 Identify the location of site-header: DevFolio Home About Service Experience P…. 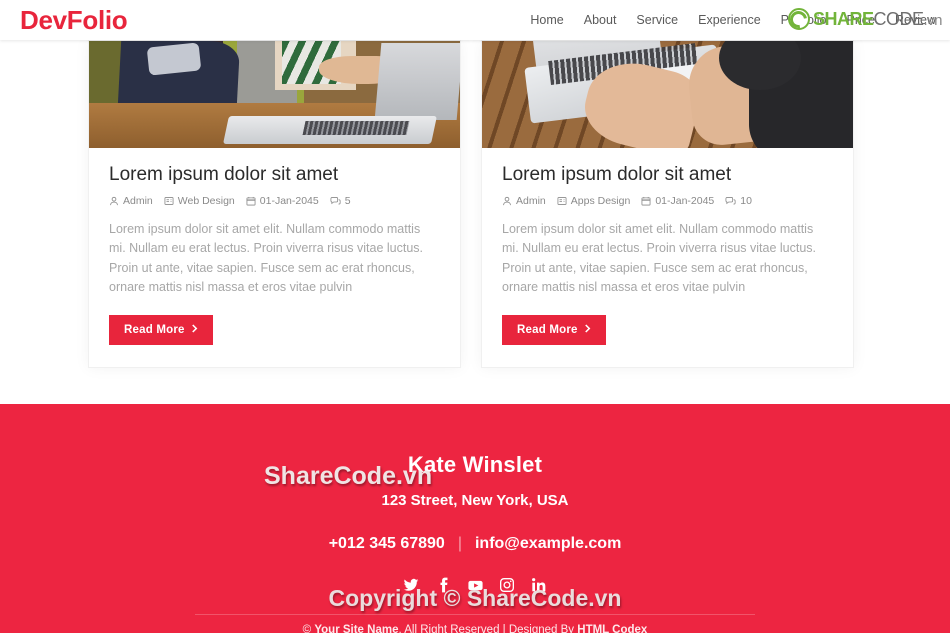
(475, 20).